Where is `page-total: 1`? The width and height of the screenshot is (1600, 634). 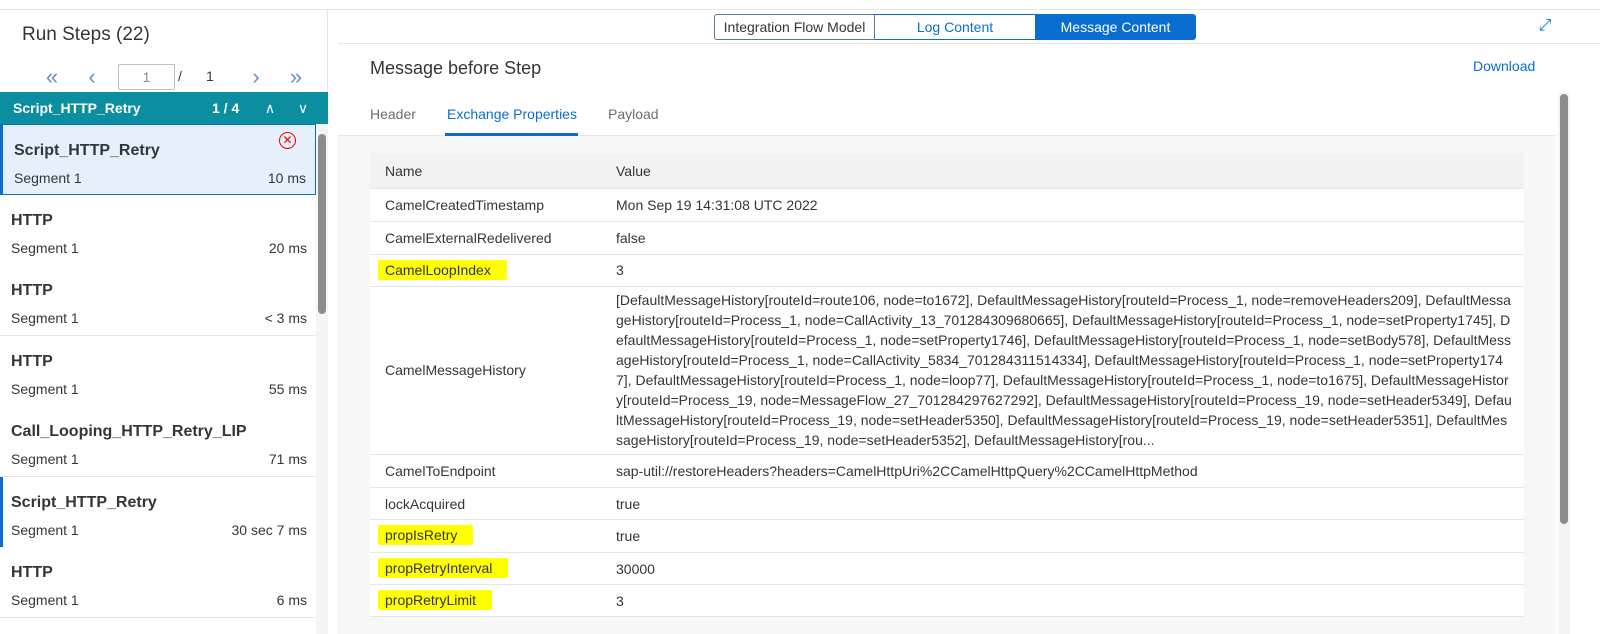
page-total: 1 is located at coordinates (210, 76).